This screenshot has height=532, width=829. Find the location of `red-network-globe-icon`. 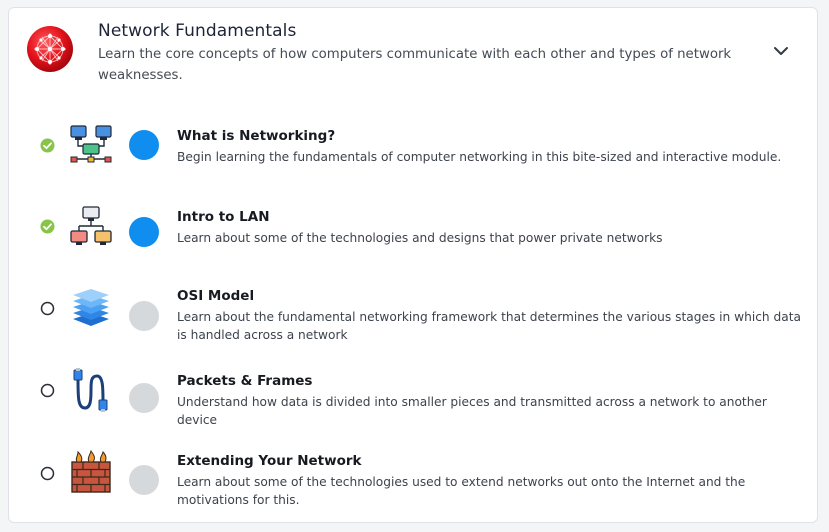

red-network-globe-icon is located at coordinates (50, 49).